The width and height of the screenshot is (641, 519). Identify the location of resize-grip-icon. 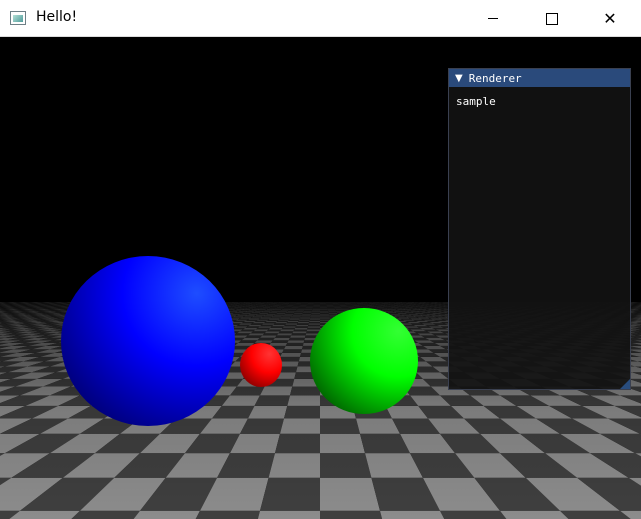
(625, 384).